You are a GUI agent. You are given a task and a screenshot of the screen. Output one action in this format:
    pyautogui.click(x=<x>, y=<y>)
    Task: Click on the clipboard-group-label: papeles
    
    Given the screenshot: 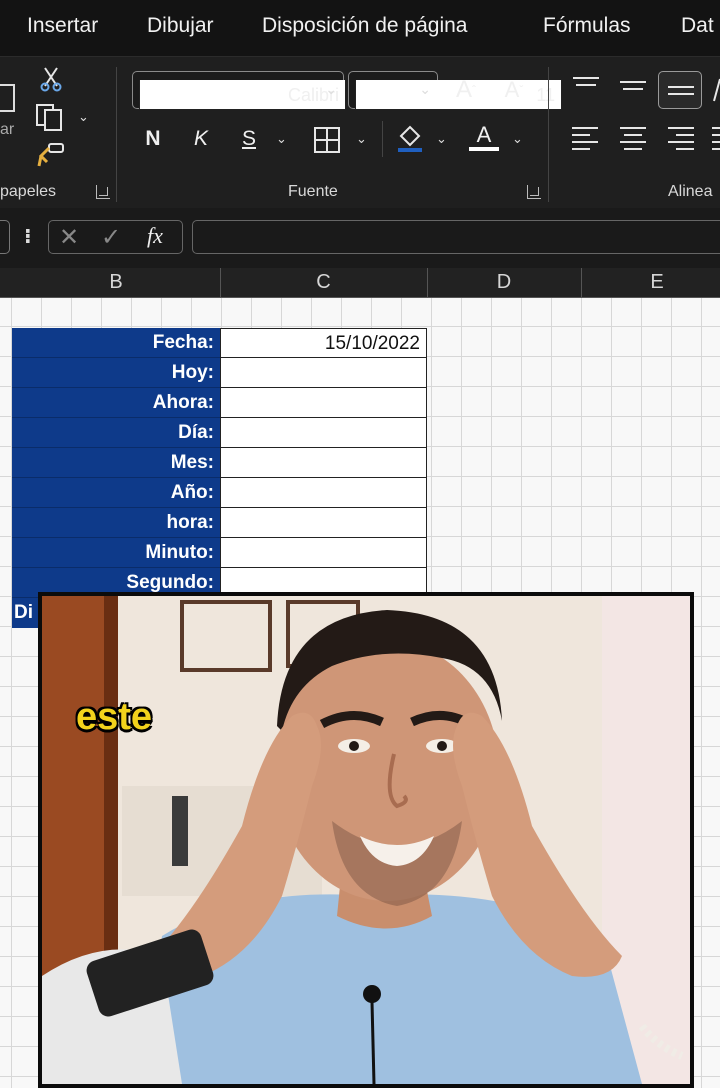 What is the action you would take?
    pyautogui.click(x=28, y=191)
    